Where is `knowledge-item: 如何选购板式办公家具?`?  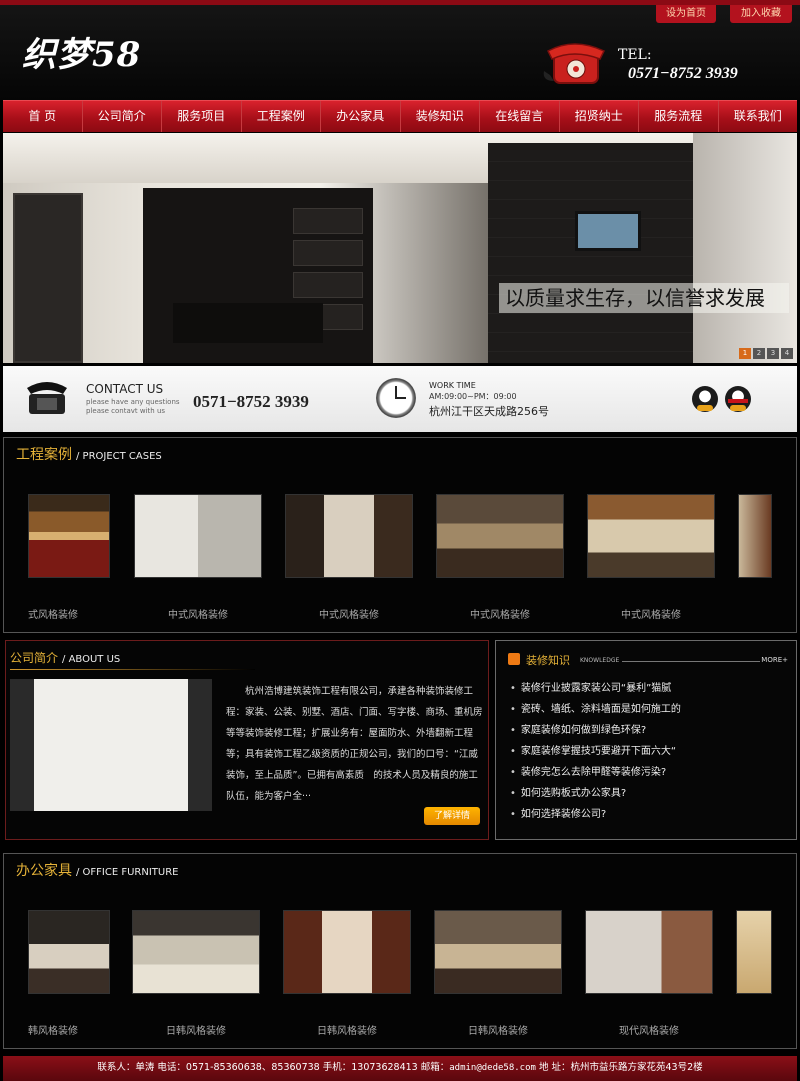
knowledge-item: 如何选购板式办公家具? is located at coordinates (595, 793).